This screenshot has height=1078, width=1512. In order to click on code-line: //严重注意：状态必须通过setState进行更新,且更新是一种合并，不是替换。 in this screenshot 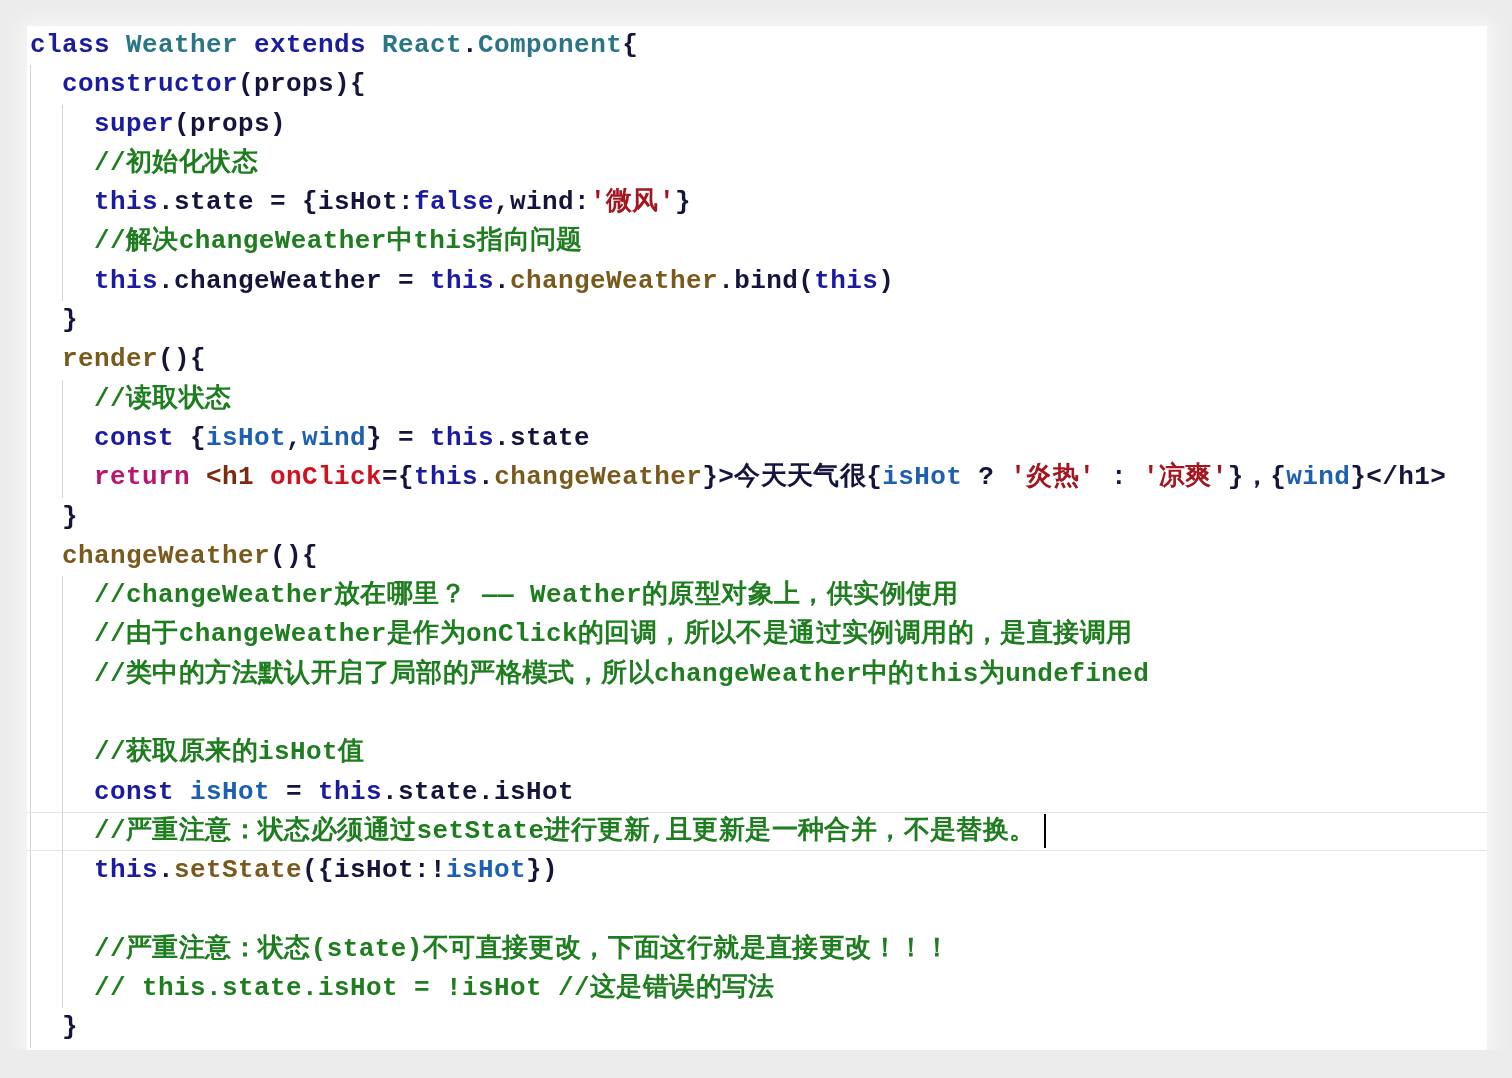, I will do `click(565, 831)`.